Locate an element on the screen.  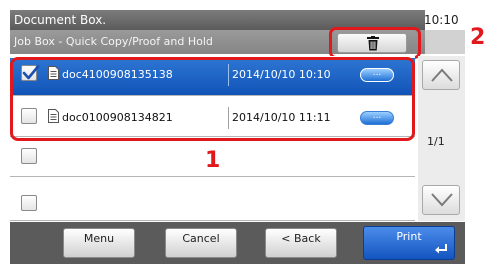
cancel-button: Cancel is located at coordinates (201, 243).